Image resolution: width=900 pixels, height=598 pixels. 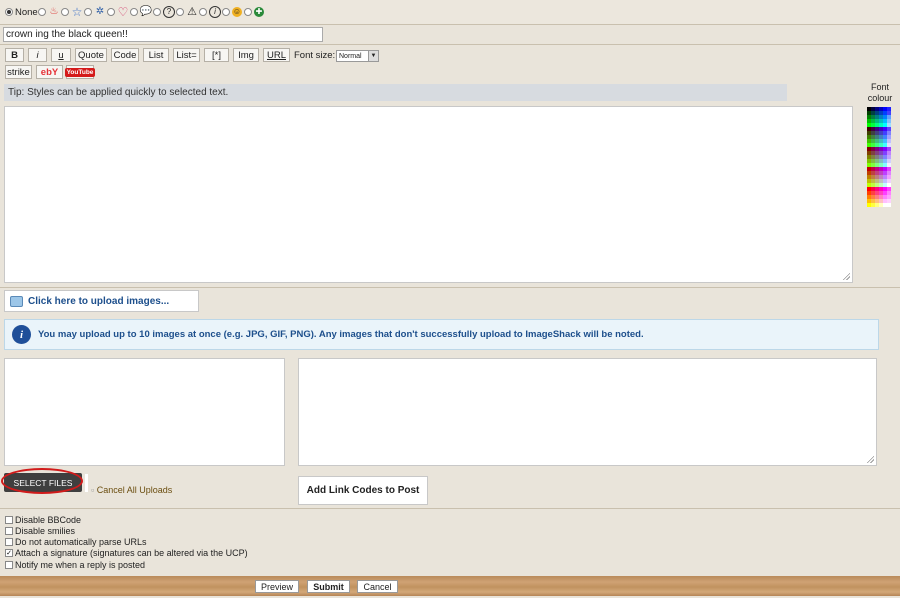 I want to click on icon-option-speech: 💬, so click(x=141, y=12).